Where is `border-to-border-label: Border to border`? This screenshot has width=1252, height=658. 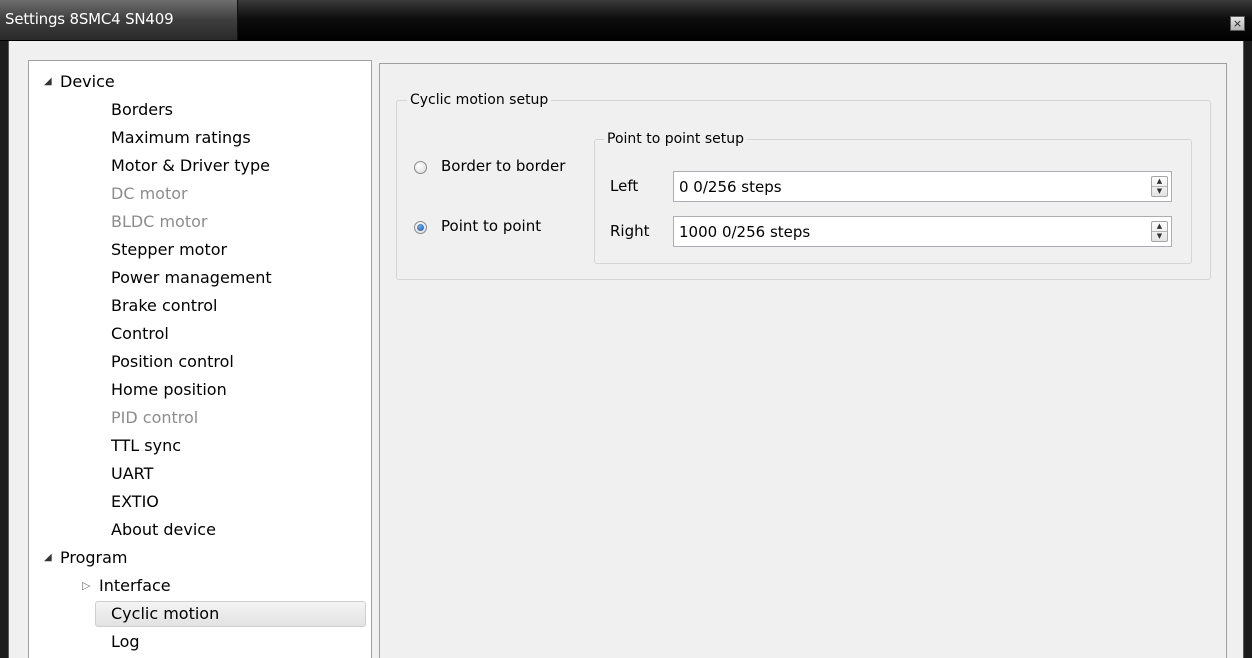 border-to-border-label: Border to border is located at coordinates (503, 166).